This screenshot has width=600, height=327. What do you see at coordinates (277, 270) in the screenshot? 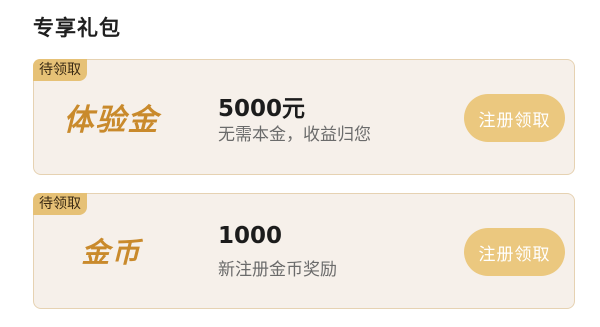
I see `reward-description: 新注册金币奖励` at bounding box center [277, 270].